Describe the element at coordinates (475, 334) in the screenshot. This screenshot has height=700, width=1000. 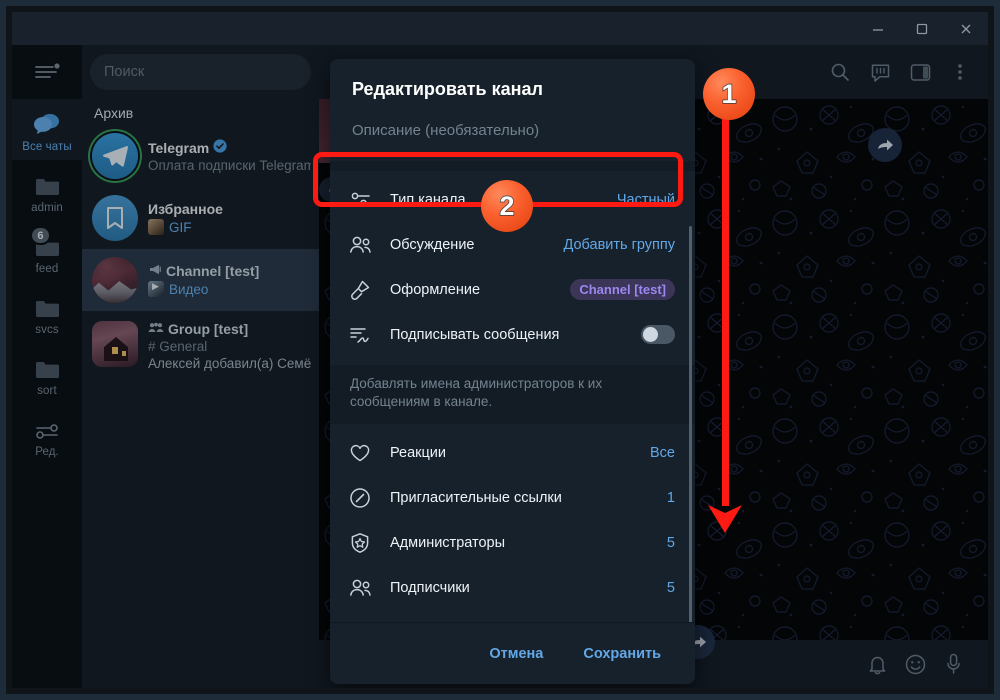
I see `row-label: Подписывать сообщения` at that location.